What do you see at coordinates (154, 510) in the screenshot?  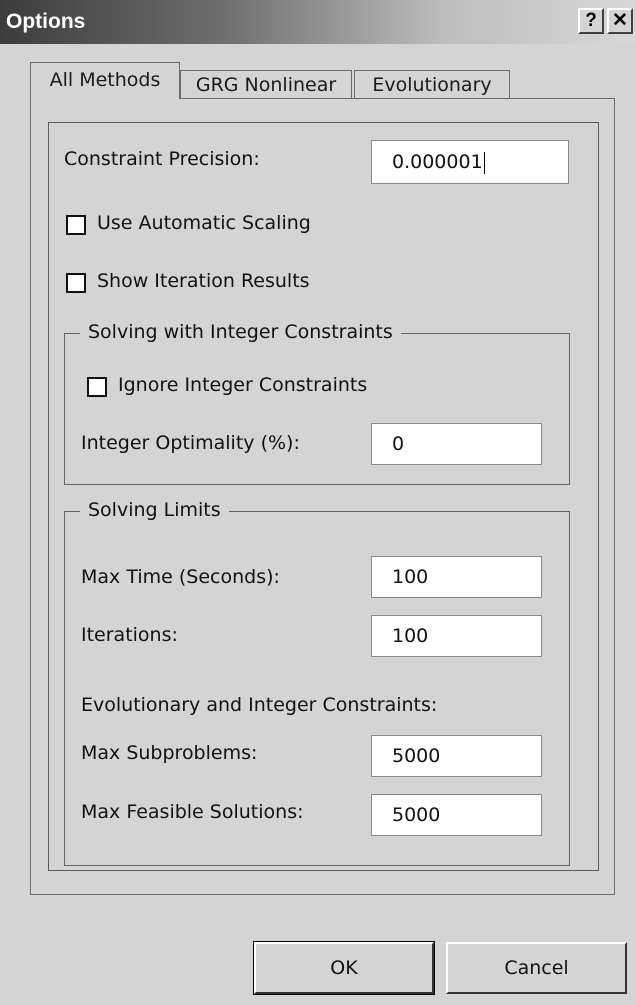 I see `solving-limits-legend: Solving Limits` at bounding box center [154, 510].